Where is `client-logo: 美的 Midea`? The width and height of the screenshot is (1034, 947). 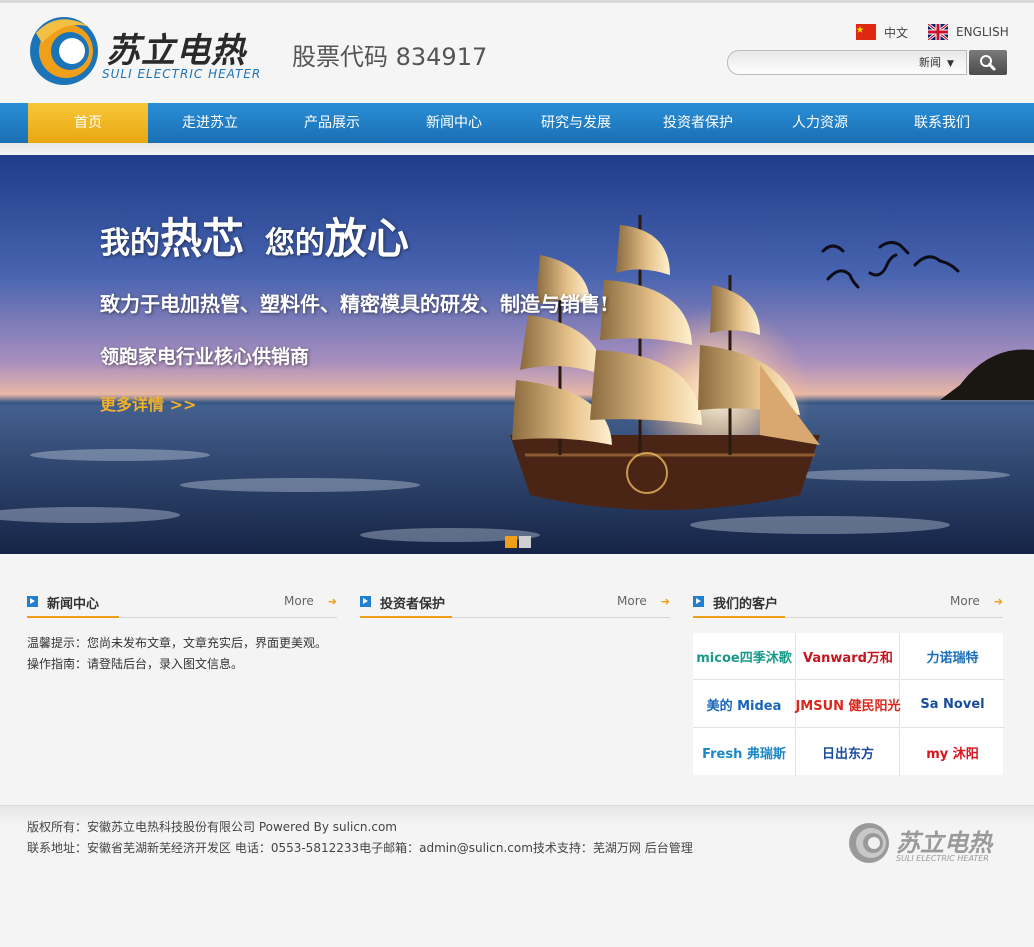
client-logo: 美的 Midea is located at coordinates (744, 704).